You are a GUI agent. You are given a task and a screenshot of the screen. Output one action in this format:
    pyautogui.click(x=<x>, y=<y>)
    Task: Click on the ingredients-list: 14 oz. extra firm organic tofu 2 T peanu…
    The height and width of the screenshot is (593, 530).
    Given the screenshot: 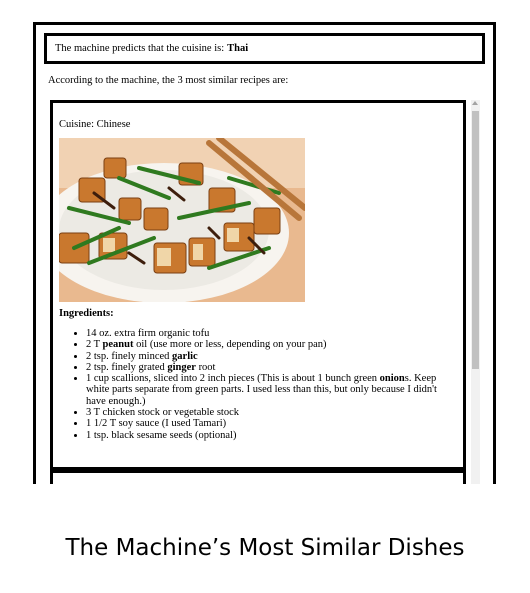 What is the action you would take?
    pyautogui.click(x=258, y=384)
    